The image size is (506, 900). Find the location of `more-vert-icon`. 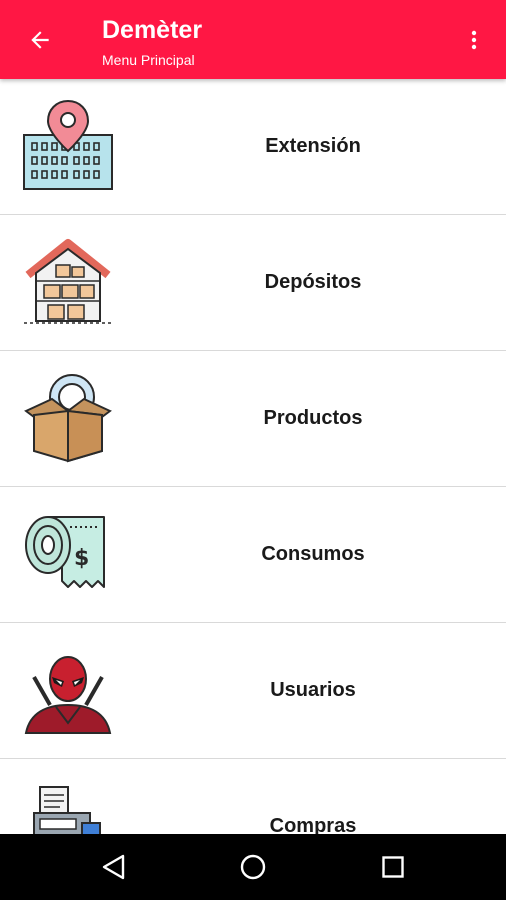

more-vert-icon is located at coordinates (474, 40).